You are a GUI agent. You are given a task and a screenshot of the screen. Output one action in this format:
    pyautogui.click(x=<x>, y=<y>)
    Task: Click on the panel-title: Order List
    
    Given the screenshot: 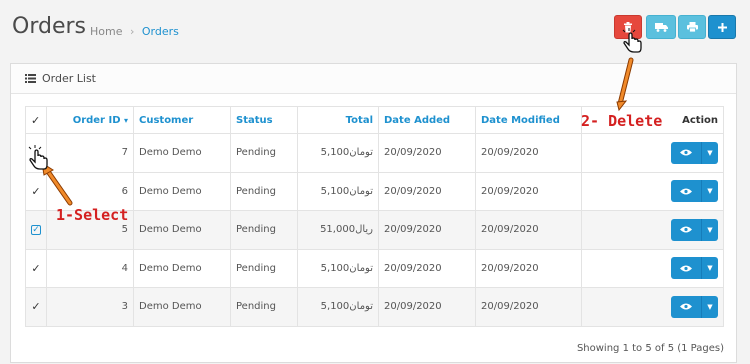 What is the action you would take?
    pyautogui.click(x=69, y=78)
    